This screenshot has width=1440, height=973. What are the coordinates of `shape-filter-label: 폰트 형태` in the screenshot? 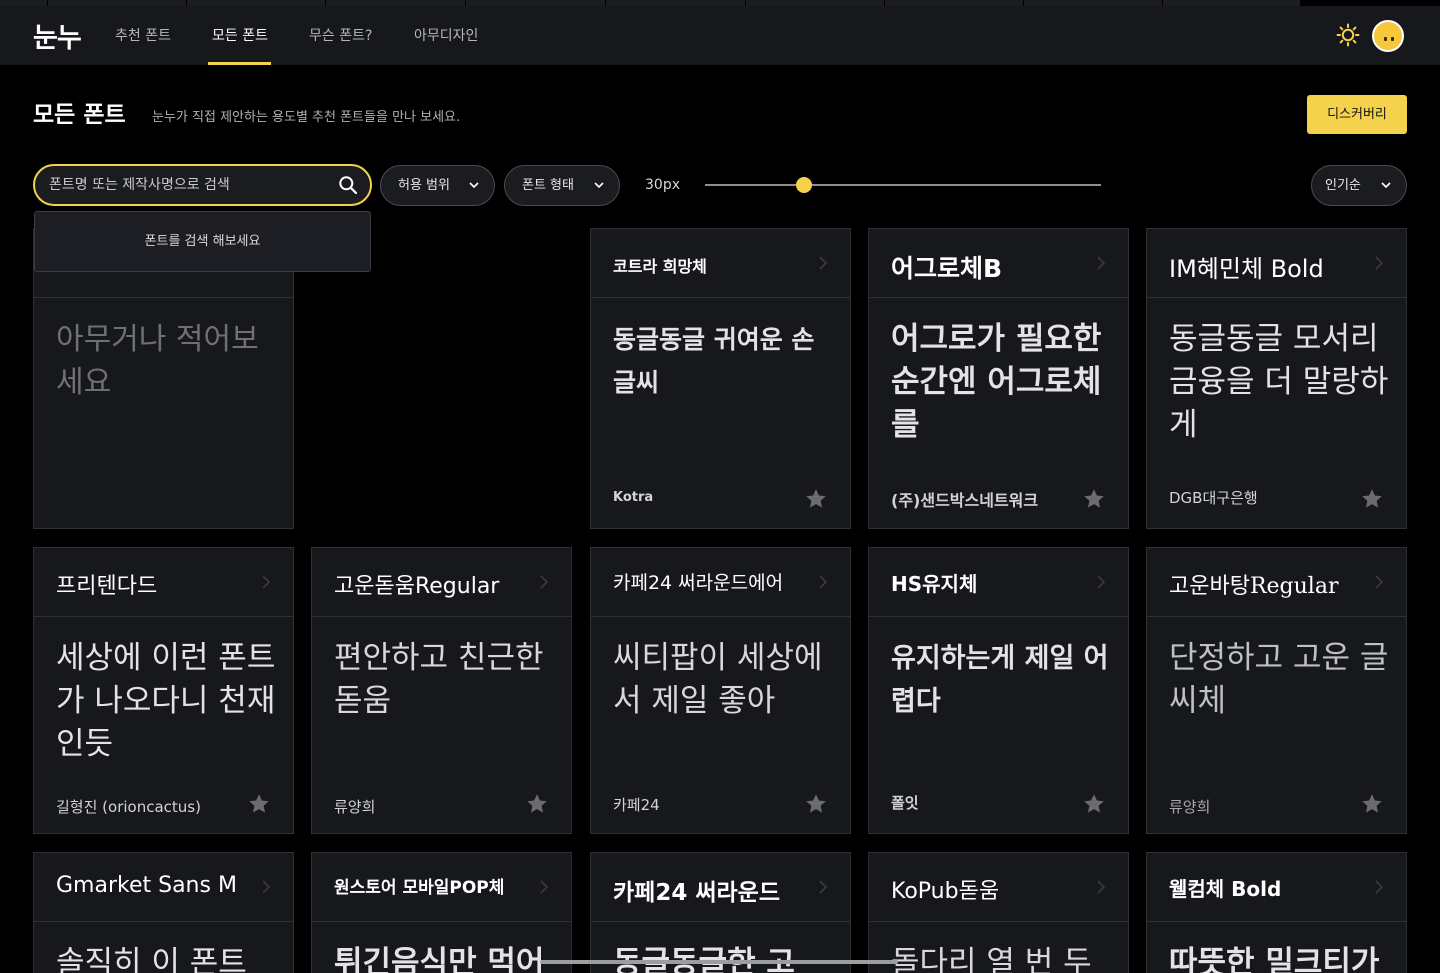 It's located at (548, 185).